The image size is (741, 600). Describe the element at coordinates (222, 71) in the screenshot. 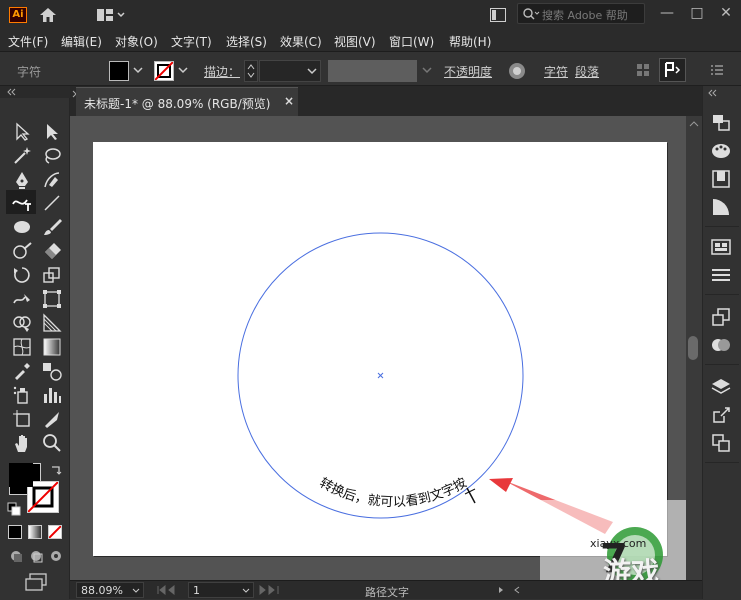

I see `stroke-label: 描边：` at that location.